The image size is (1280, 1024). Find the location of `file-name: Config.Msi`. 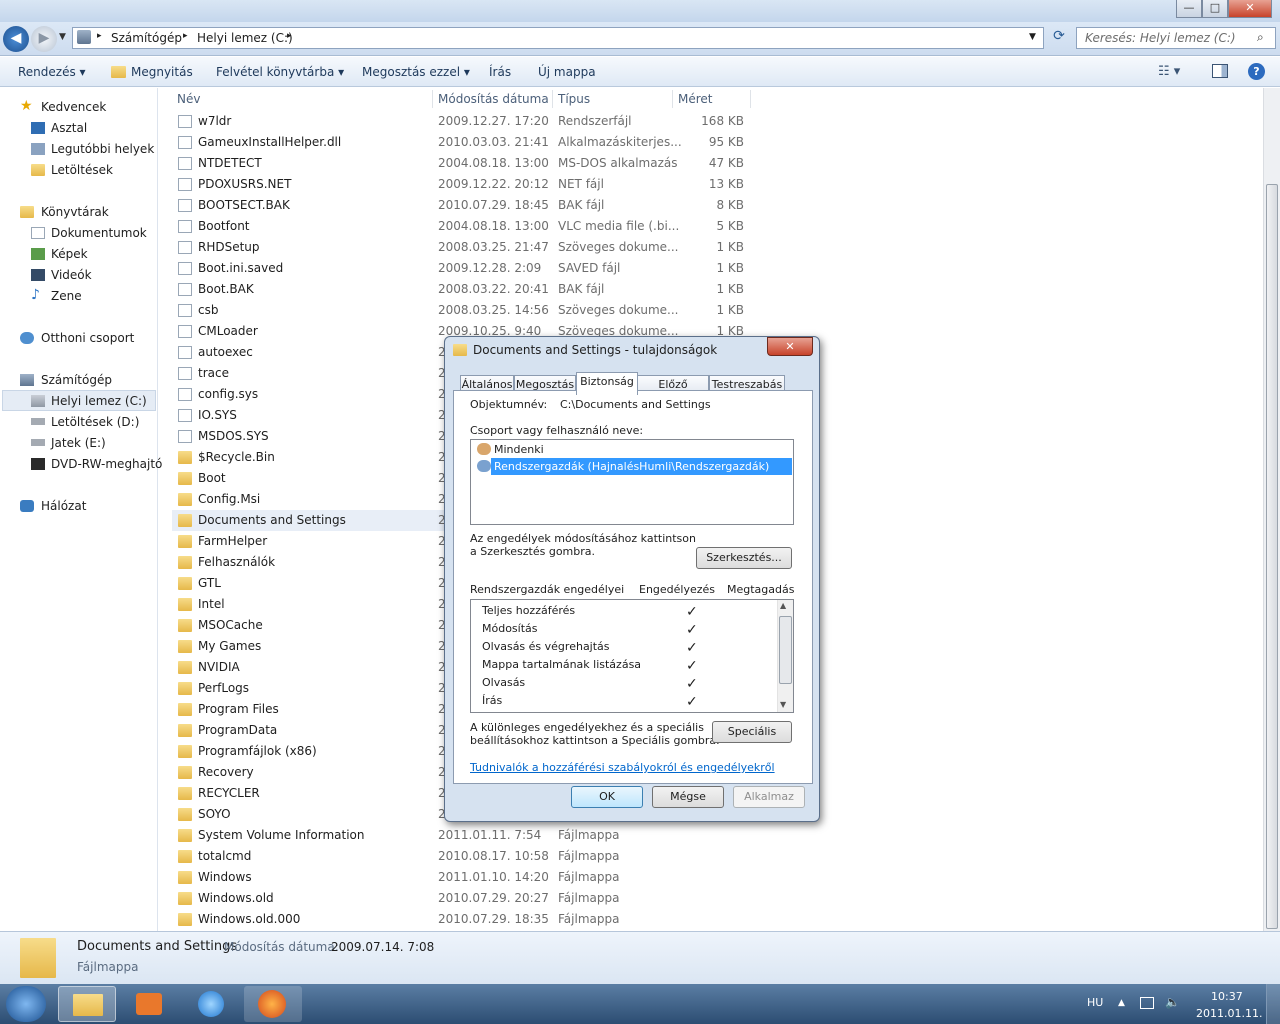

file-name: Config.Msi is located at coordinates (229, 499).